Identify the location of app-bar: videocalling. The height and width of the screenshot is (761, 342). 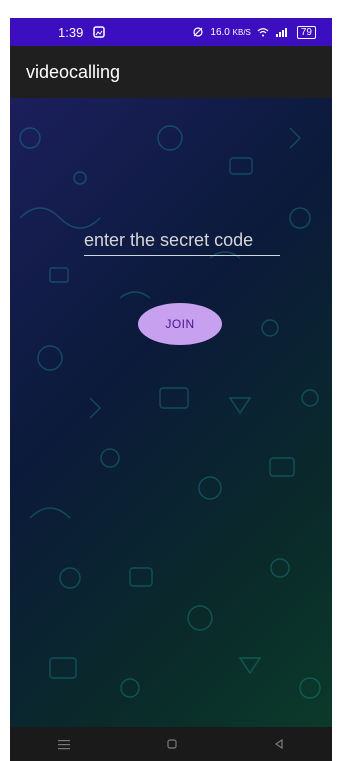
(171, 72).